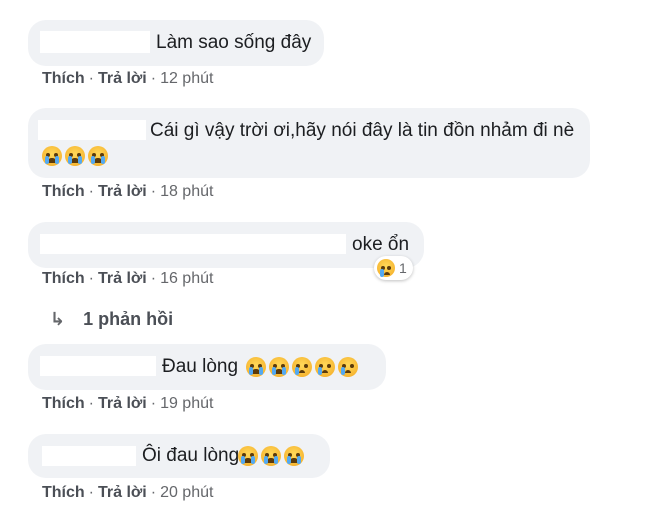 This screenshot has height=508, width=660. Describe the element at coordinates (234, 42) in the screenshot. I see `comment-text: Làm sao sống đây` at that location.